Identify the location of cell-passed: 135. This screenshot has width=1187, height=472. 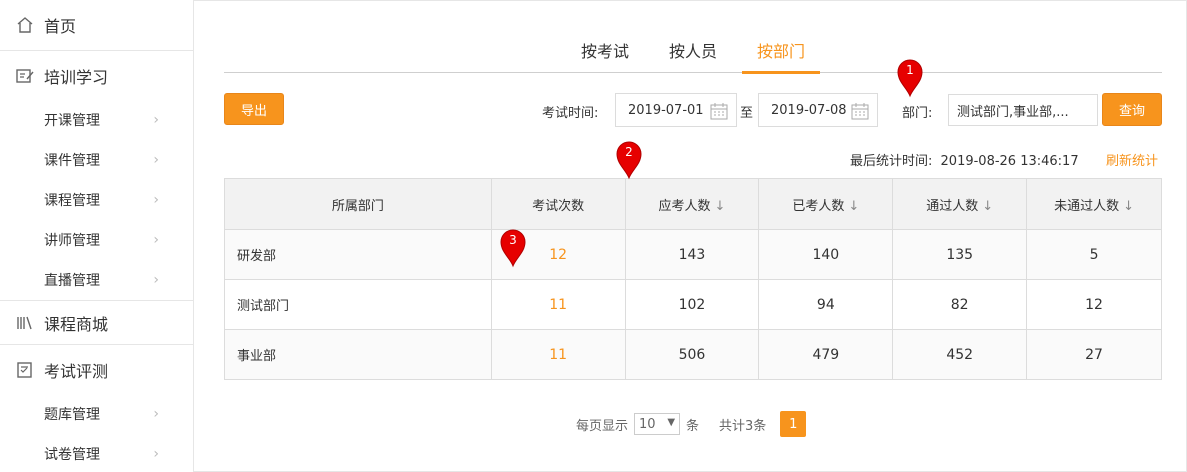
(960, 254).